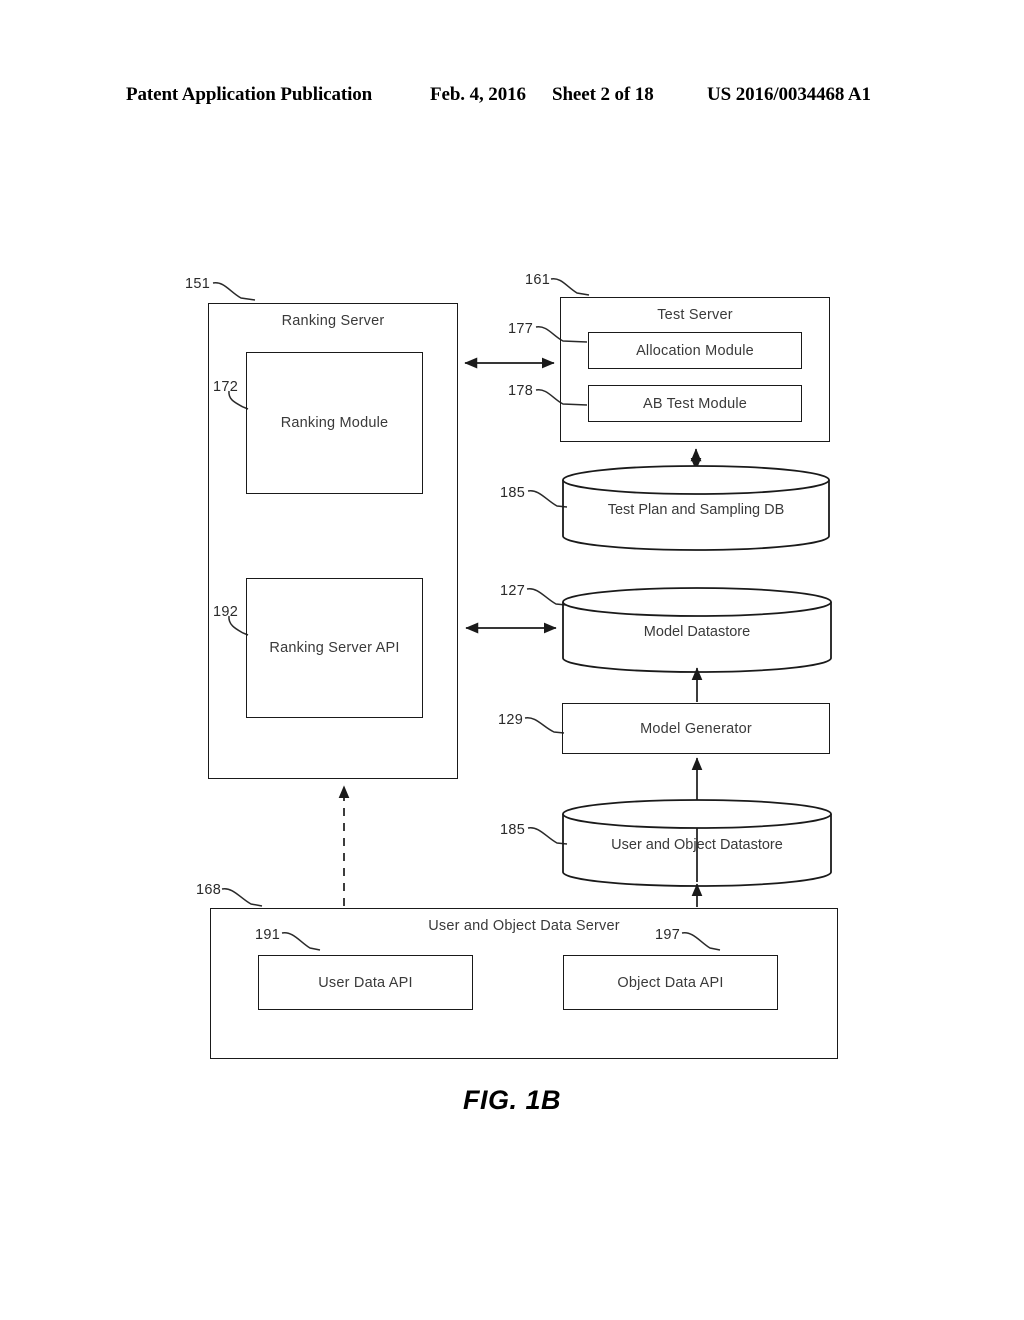 The width and height of the screenshot is (1024, 1320). I want to click on user-object-datastore-cylinder: User and Object Datastore, so click(697, 843).